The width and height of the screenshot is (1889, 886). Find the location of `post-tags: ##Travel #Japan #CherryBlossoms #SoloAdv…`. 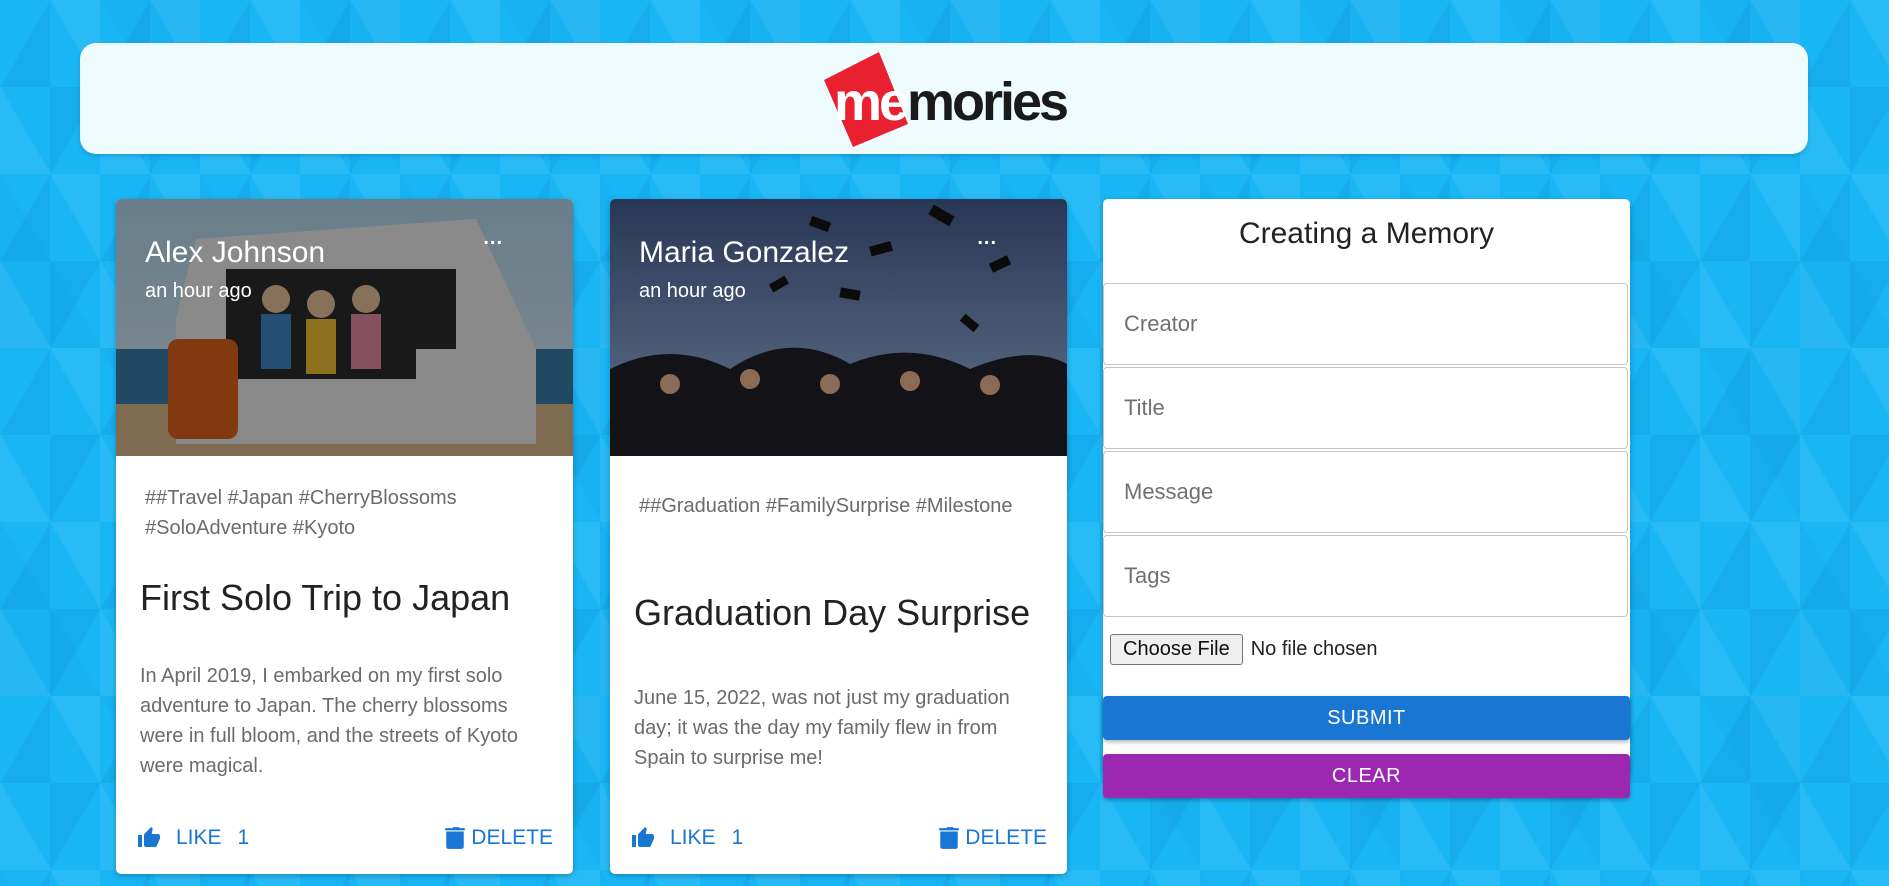

post-tags: ##Travel #Japan #CherryBlossoms #SoloAdv… is located at coordinates (301, 513).